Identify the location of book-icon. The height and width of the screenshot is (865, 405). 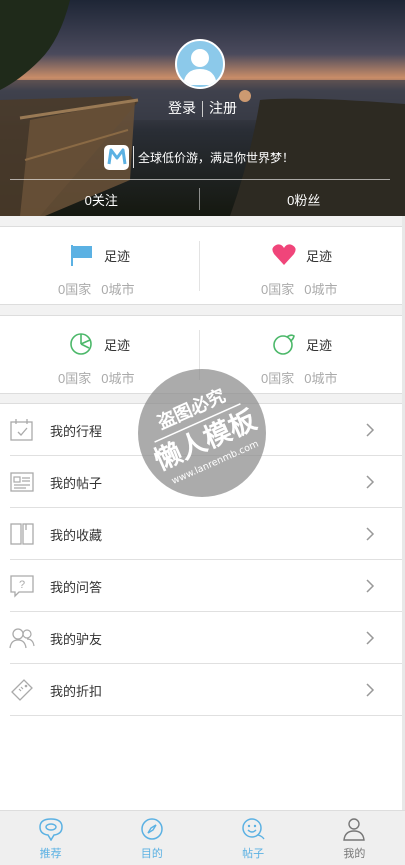
(22, 534).